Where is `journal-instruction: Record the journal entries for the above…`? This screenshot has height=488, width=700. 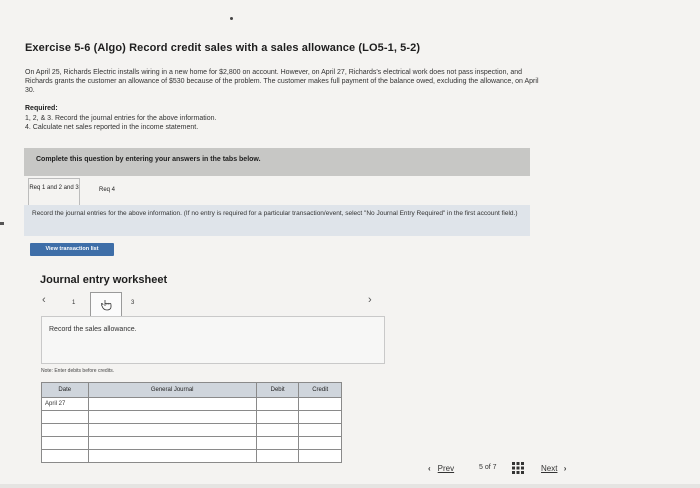 journal-instruction: Record the journal entries for the above… is located at coordinates (275, 213).